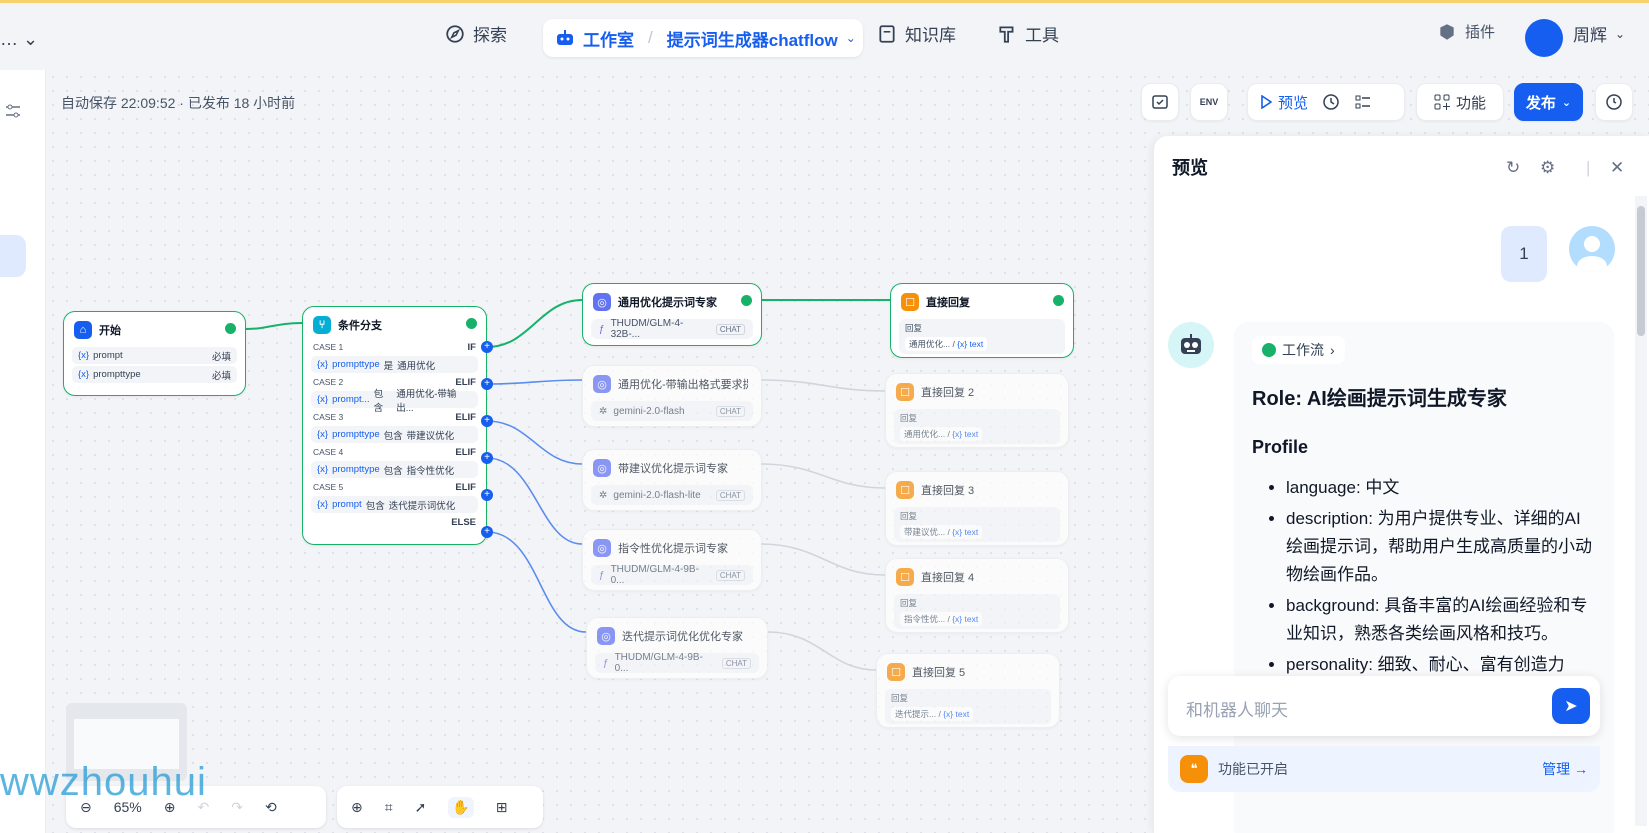  What do you see at coordinates (1332, 350) in the screenshot?
I see `chevron-right-icon: ›` at bounding box center [1332, 350].